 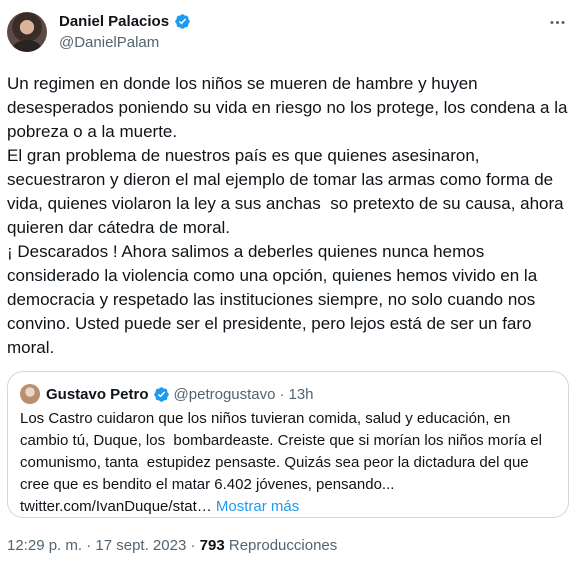 I want to click on author-handle: @DanielPalam, so click(x=109, y=42).